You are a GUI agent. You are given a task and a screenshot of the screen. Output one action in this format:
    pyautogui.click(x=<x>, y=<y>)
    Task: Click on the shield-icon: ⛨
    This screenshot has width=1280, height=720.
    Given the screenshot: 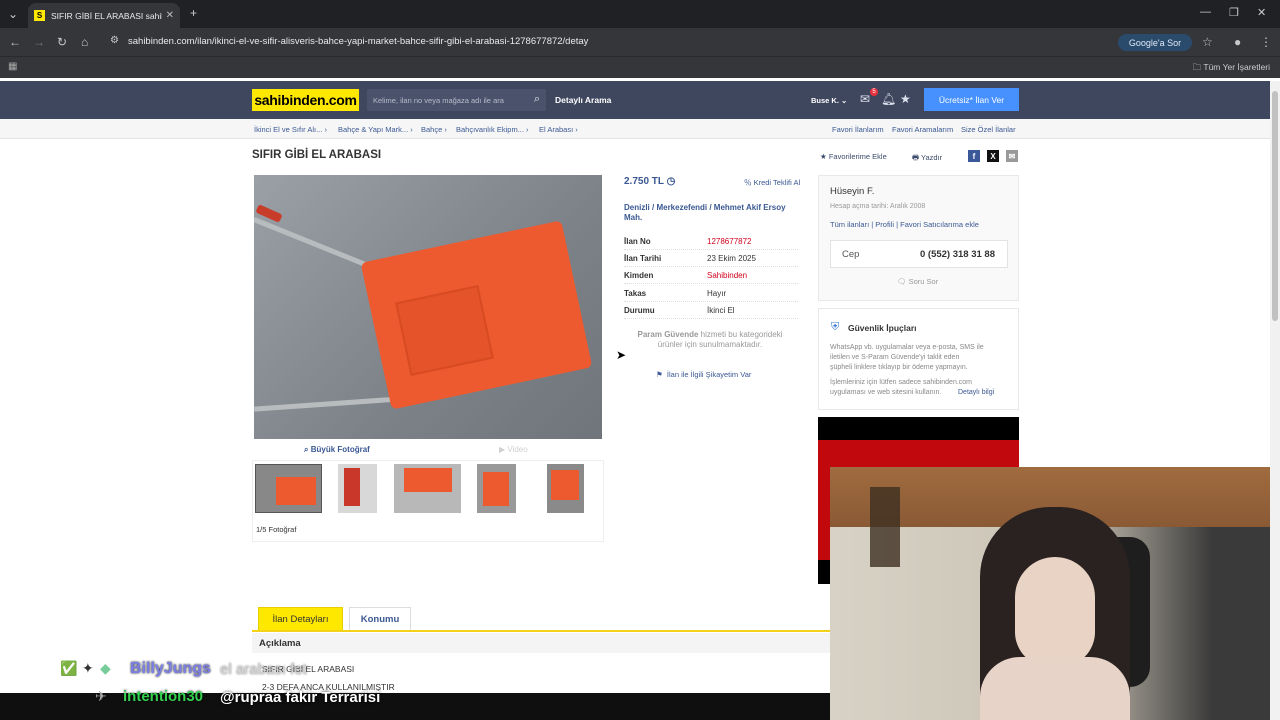 What is the action you would take?
    pyautogui.click(x=835, y=327)
    